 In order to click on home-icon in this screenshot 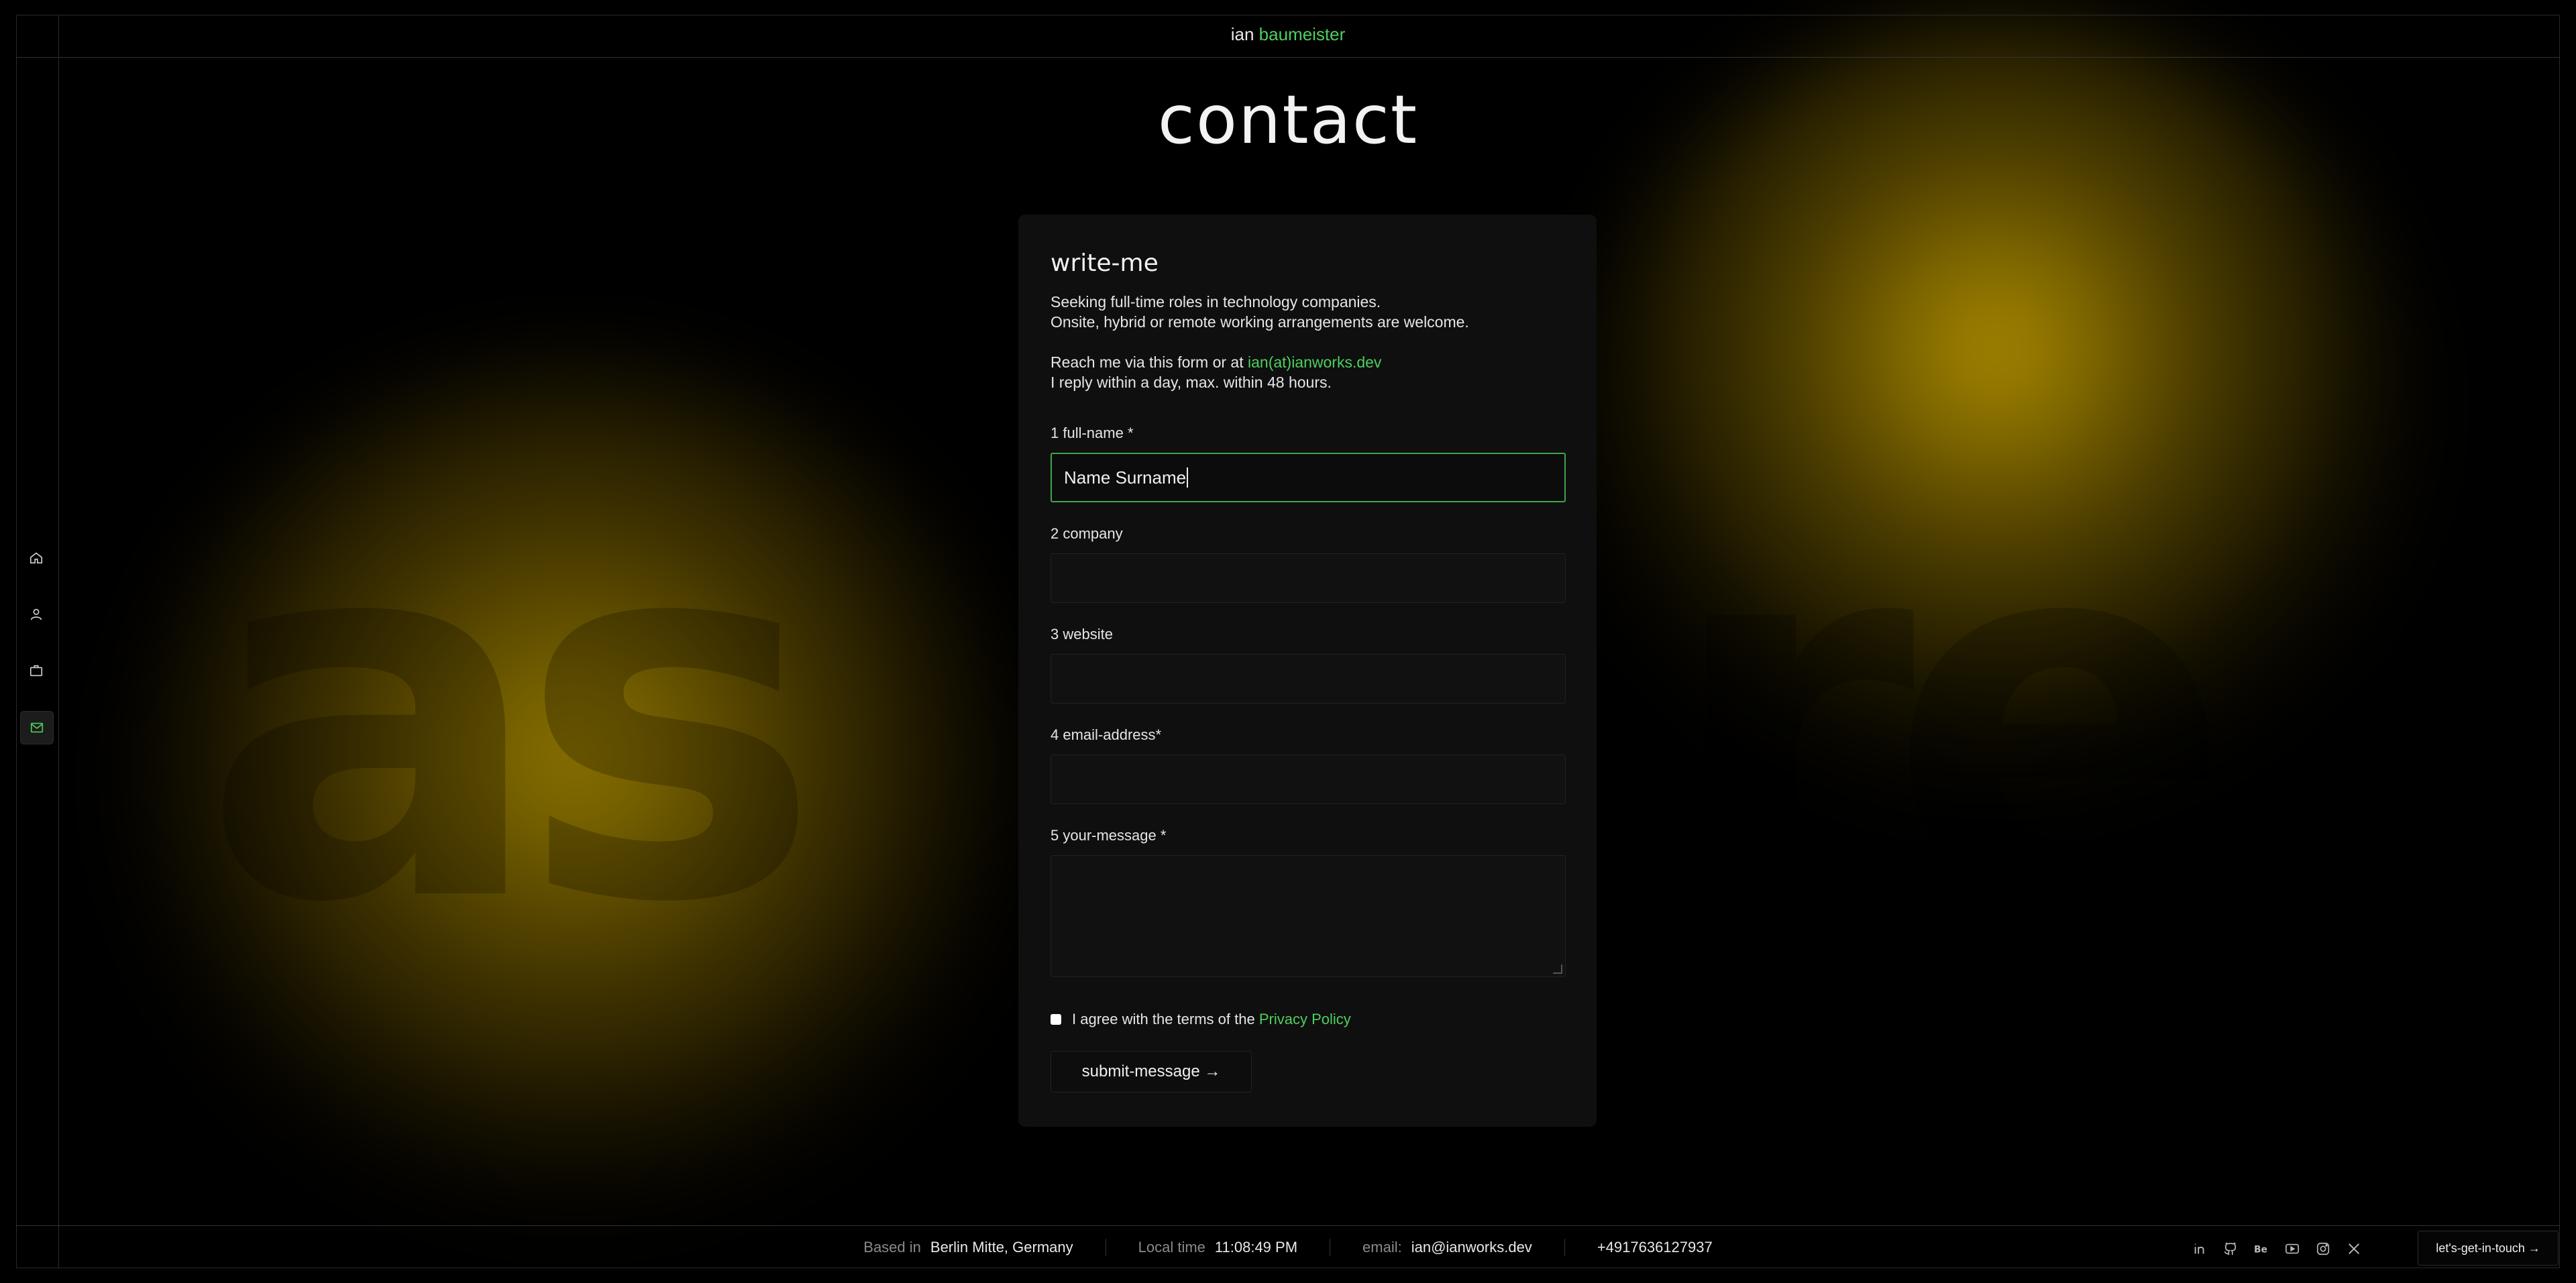, I will do `click(36, 558)`.